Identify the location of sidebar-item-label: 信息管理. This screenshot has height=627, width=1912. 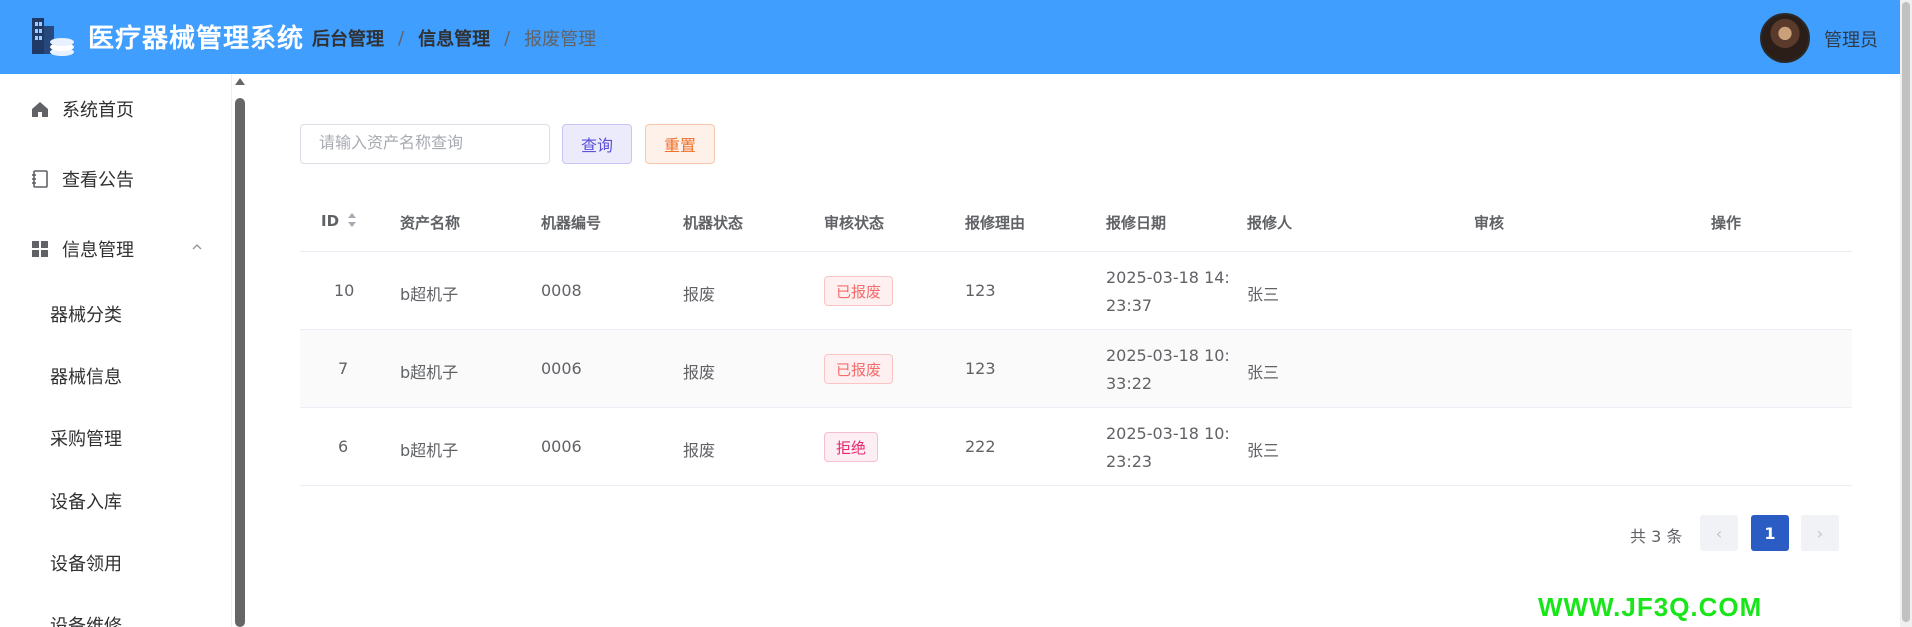
(98, 250).